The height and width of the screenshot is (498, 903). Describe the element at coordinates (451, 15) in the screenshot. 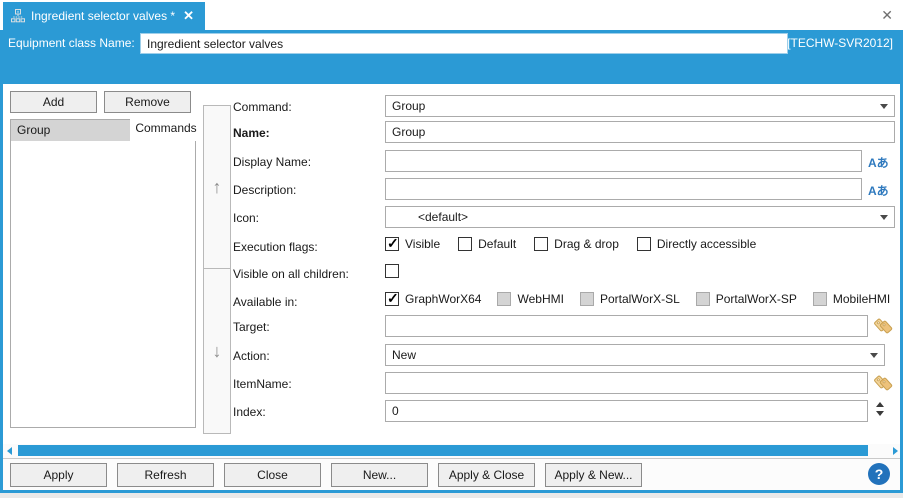

I see `titlebar: Ingredient selector valves * ✕ ✕` at that location.